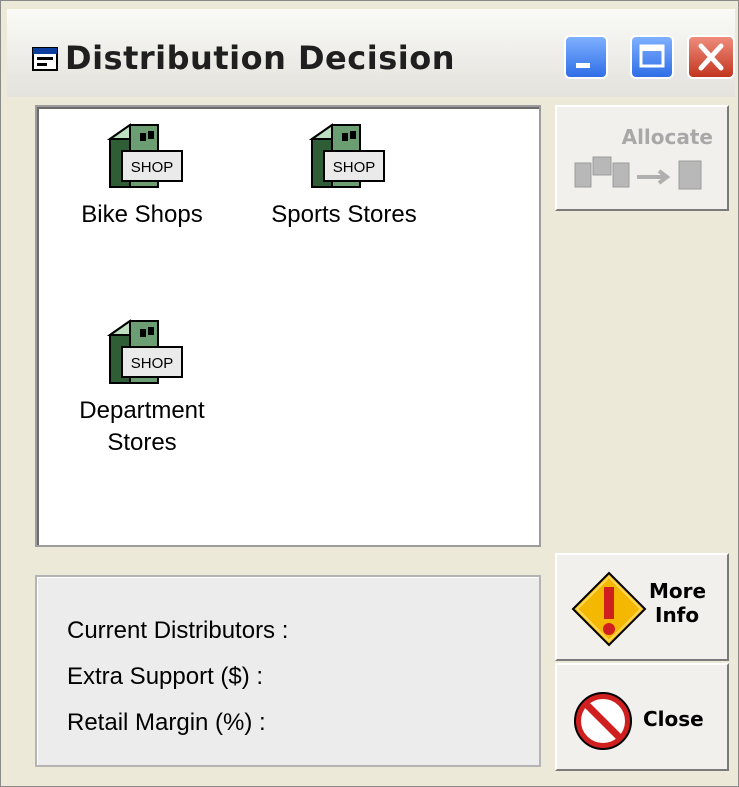 Image resolution: width=739 pixels, height=787 pixels. I want to click on distributor-item-department-stores: SHOP Department Stores, so click(142, 386).